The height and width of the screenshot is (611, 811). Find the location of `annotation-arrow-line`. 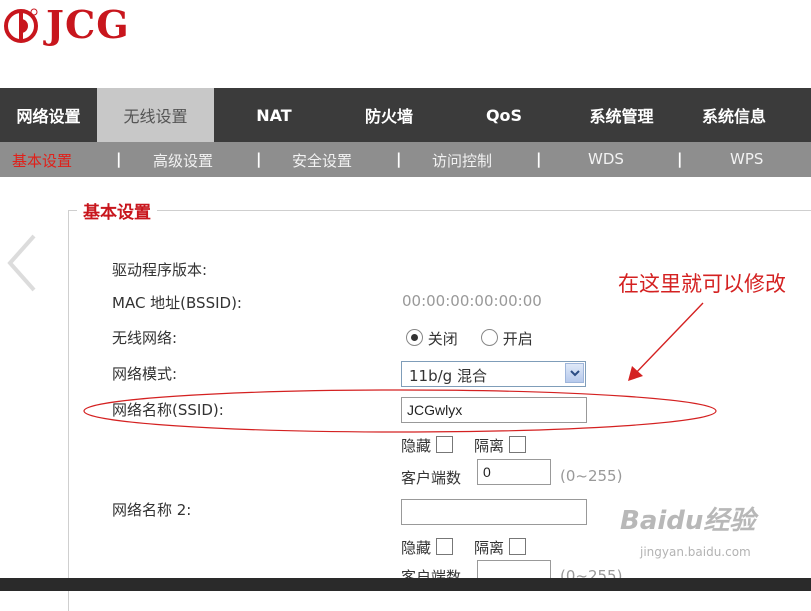

annotation-arrow-line is located at coordinates (668, 339).